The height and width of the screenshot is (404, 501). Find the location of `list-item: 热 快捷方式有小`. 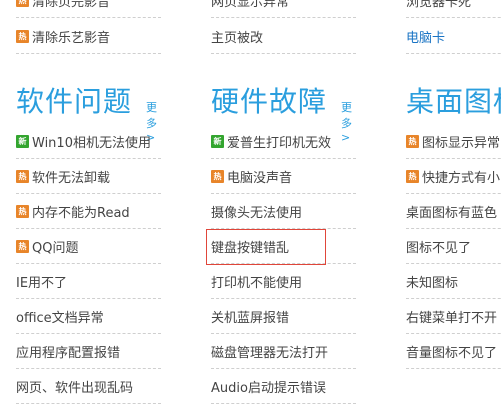

list-item: 热 快捷方式有小 is located at coordinates (453, 176).